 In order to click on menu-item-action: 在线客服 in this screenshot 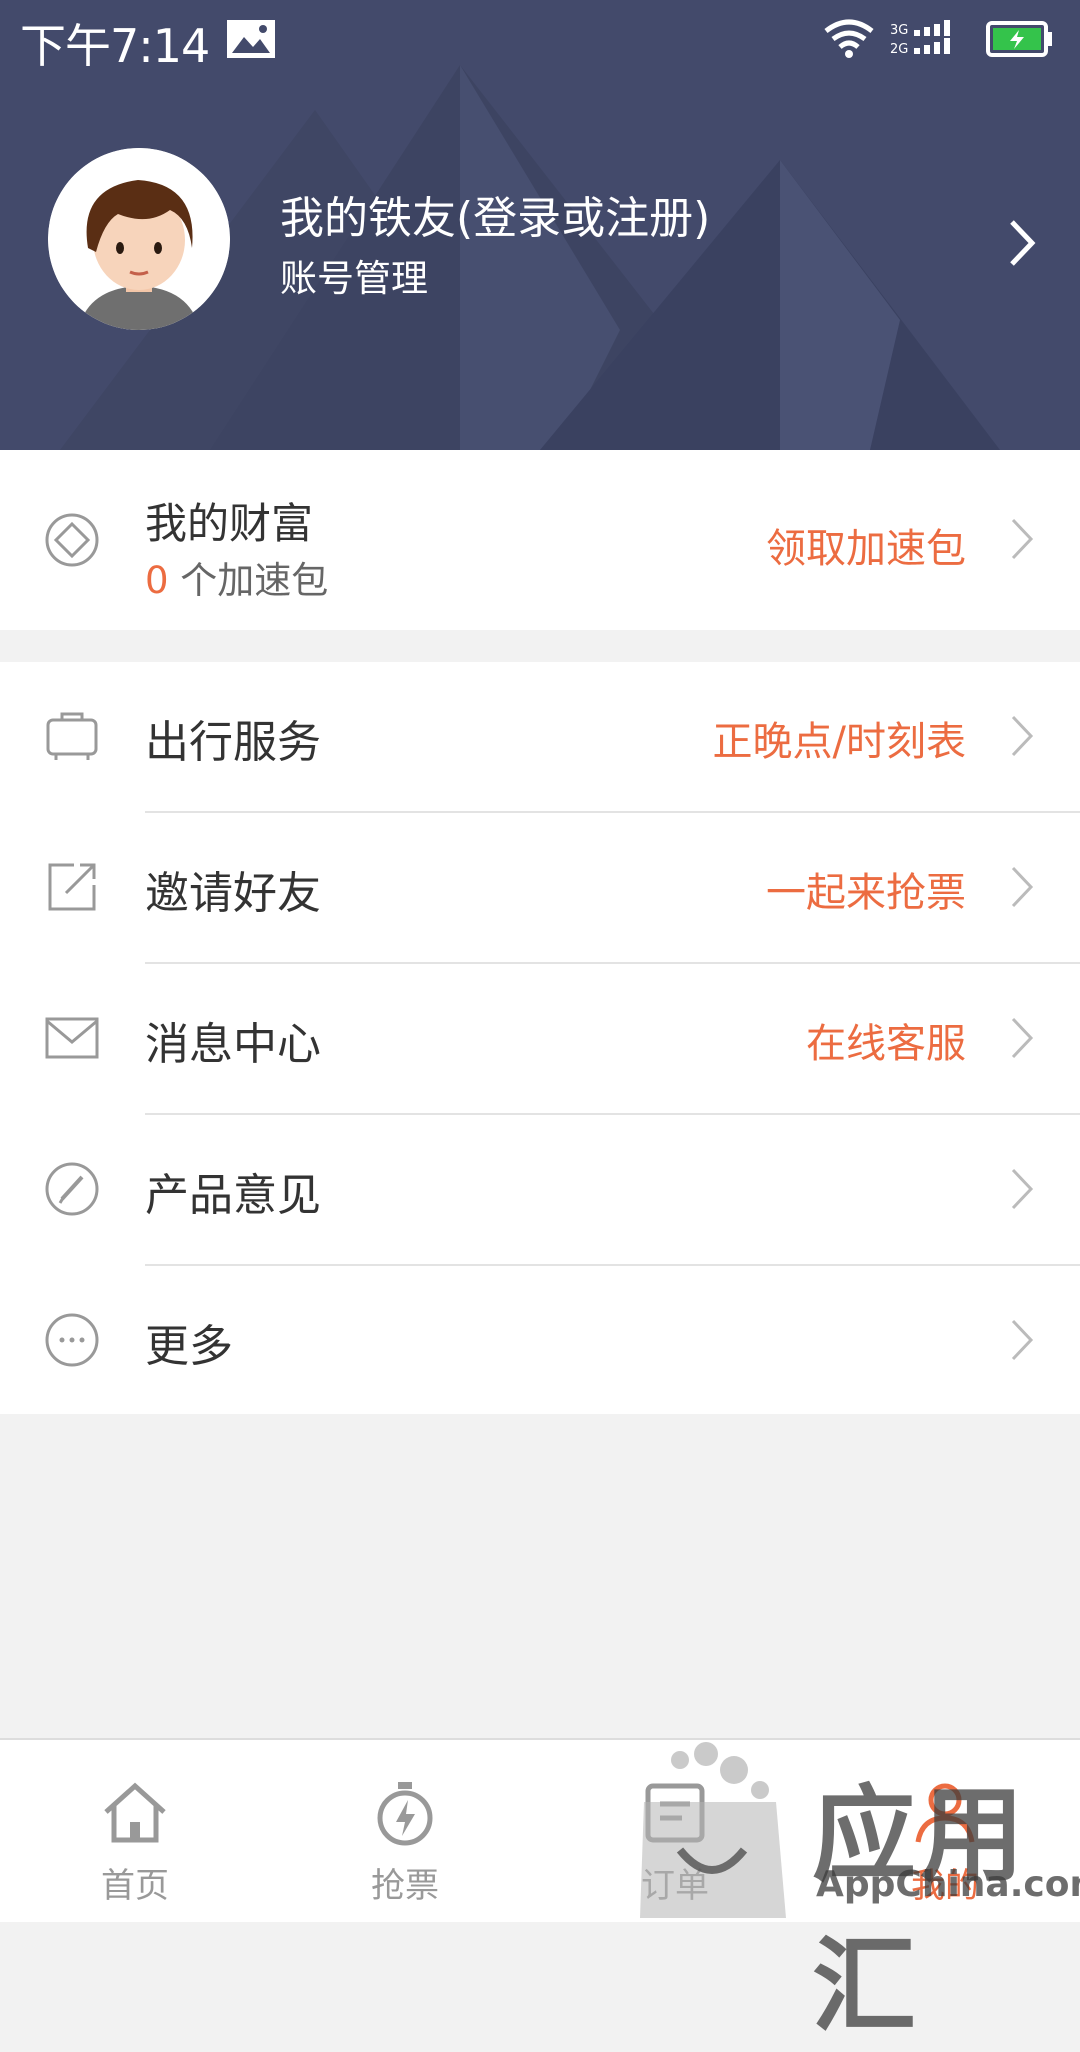, I will do `click(886, 1040)`.